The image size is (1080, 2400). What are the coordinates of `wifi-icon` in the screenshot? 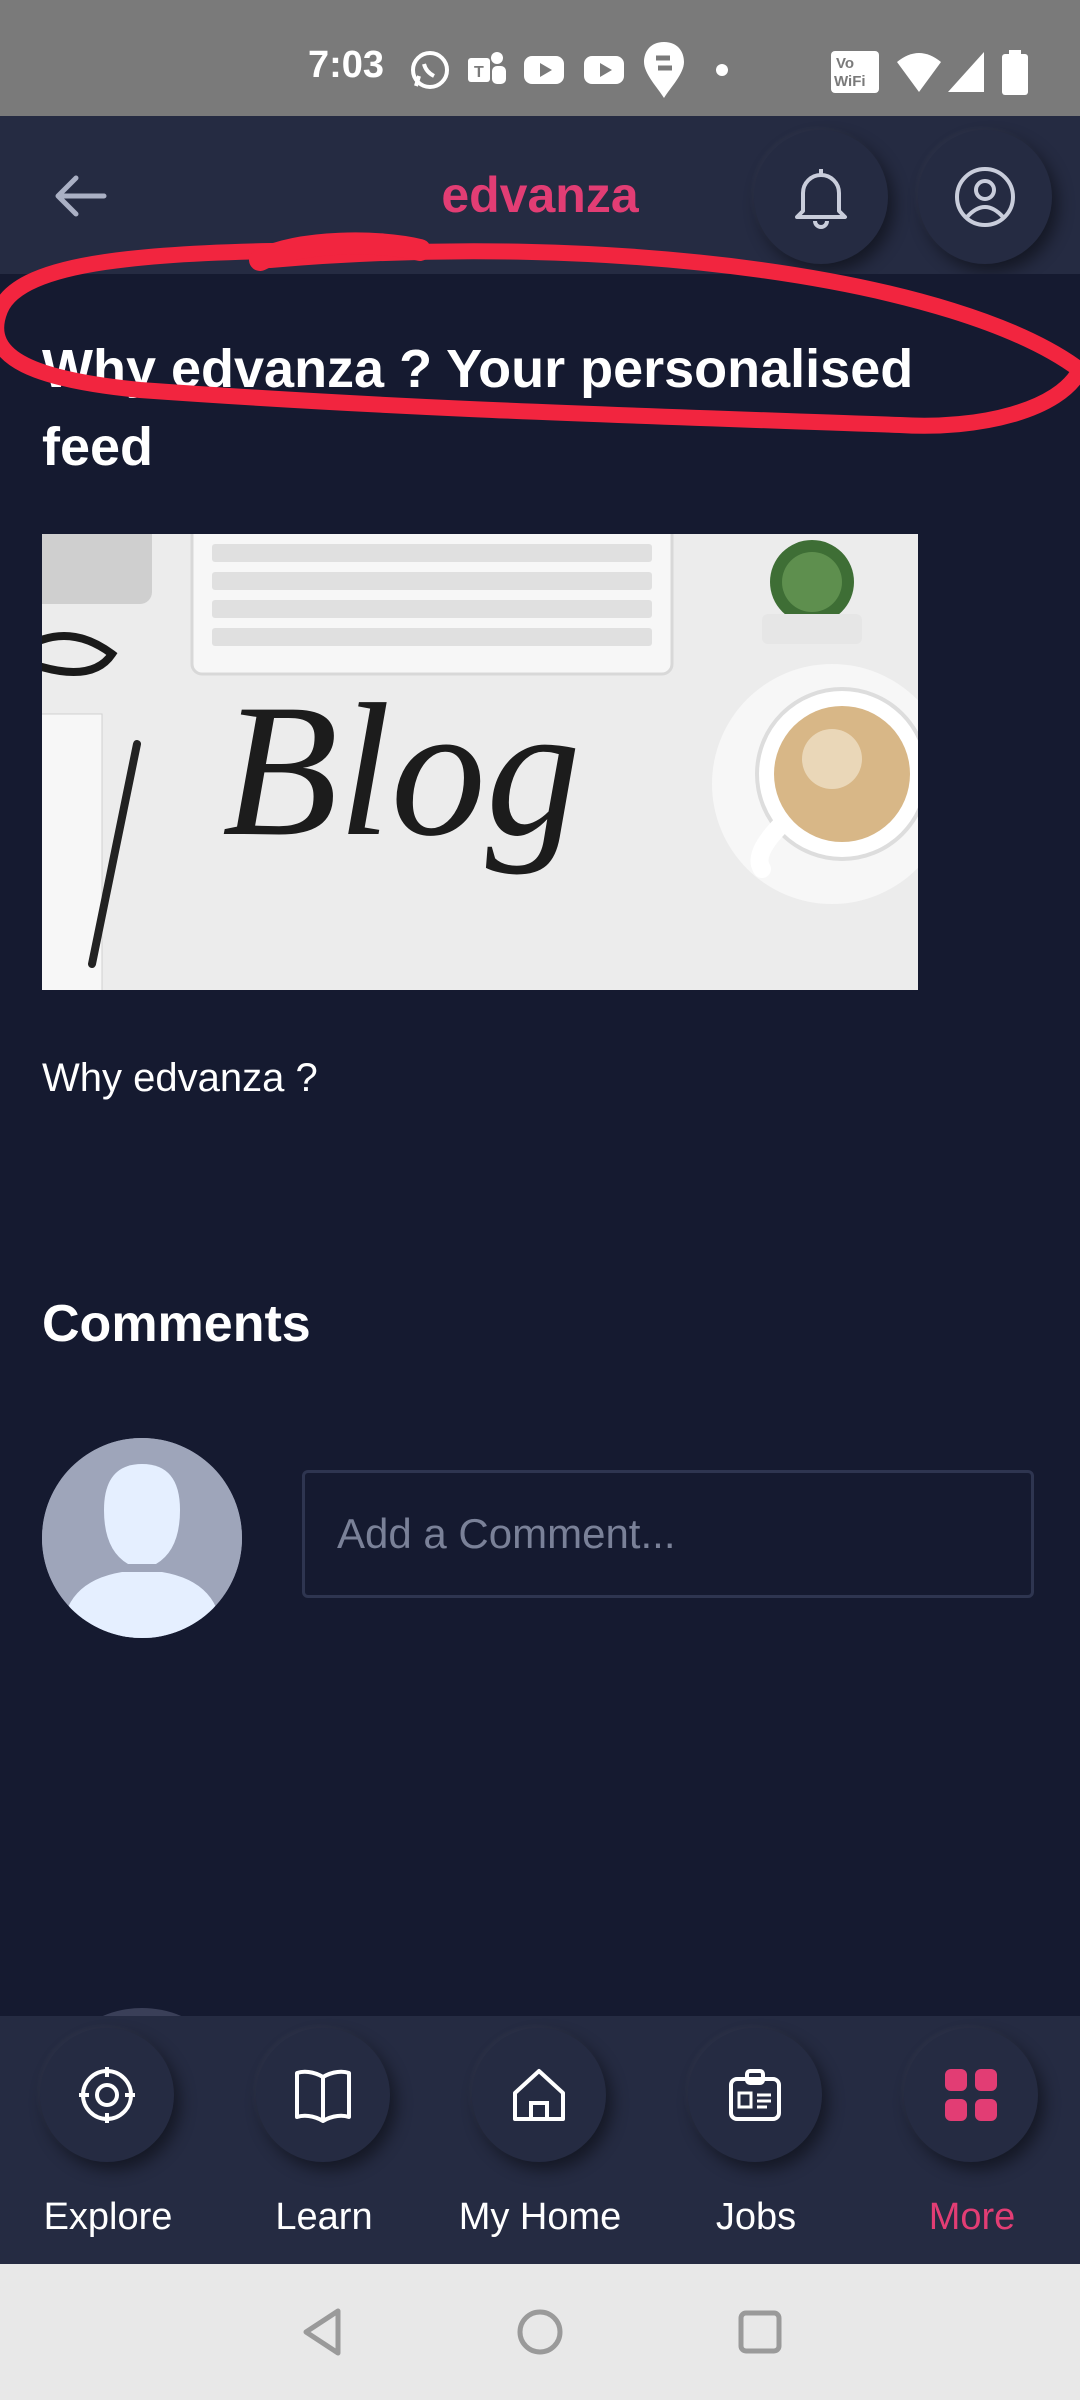 It's located at (919, 72).